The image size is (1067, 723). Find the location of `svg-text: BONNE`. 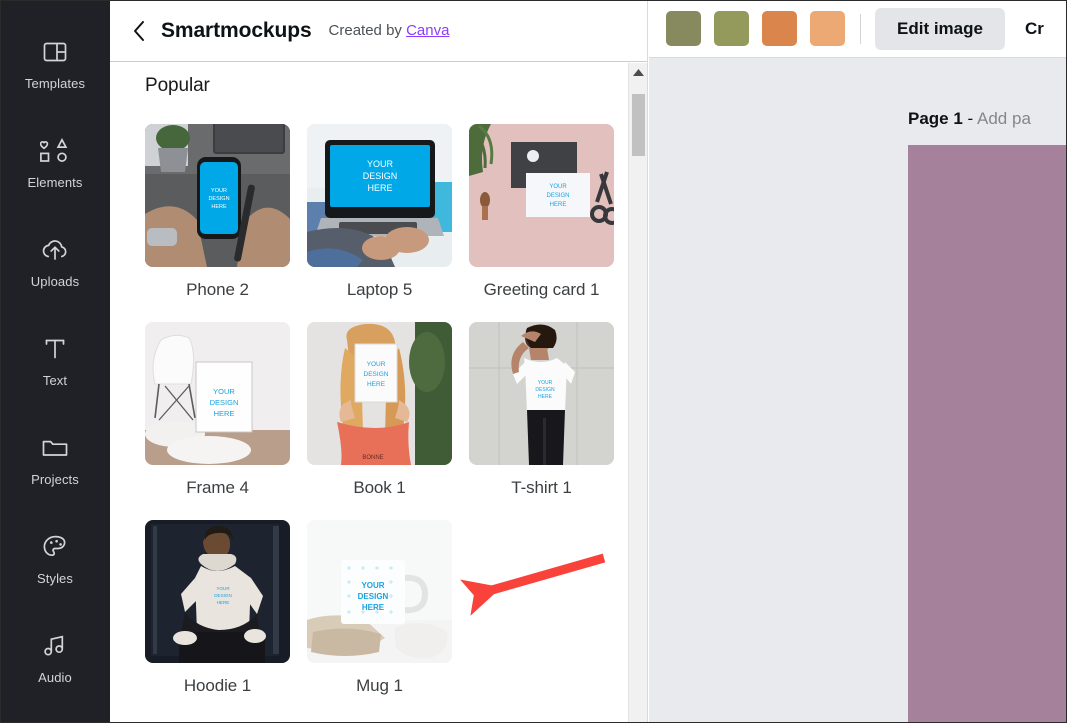

svg-text: BONNE is located at coordinates (372, 458).